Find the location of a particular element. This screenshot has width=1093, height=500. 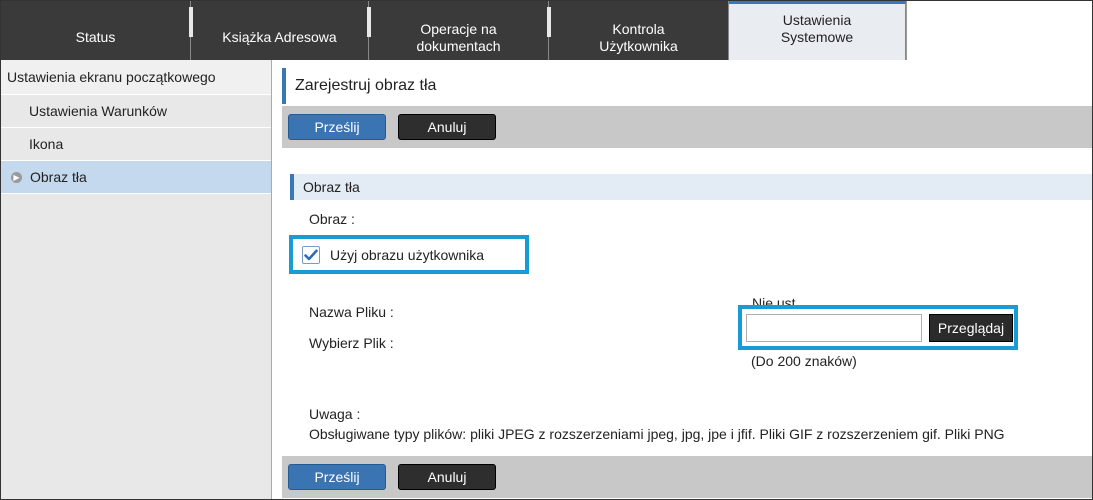

sidebar-item-condition-settings: Ustawienia Warunków is located at coordinates (136, 111).